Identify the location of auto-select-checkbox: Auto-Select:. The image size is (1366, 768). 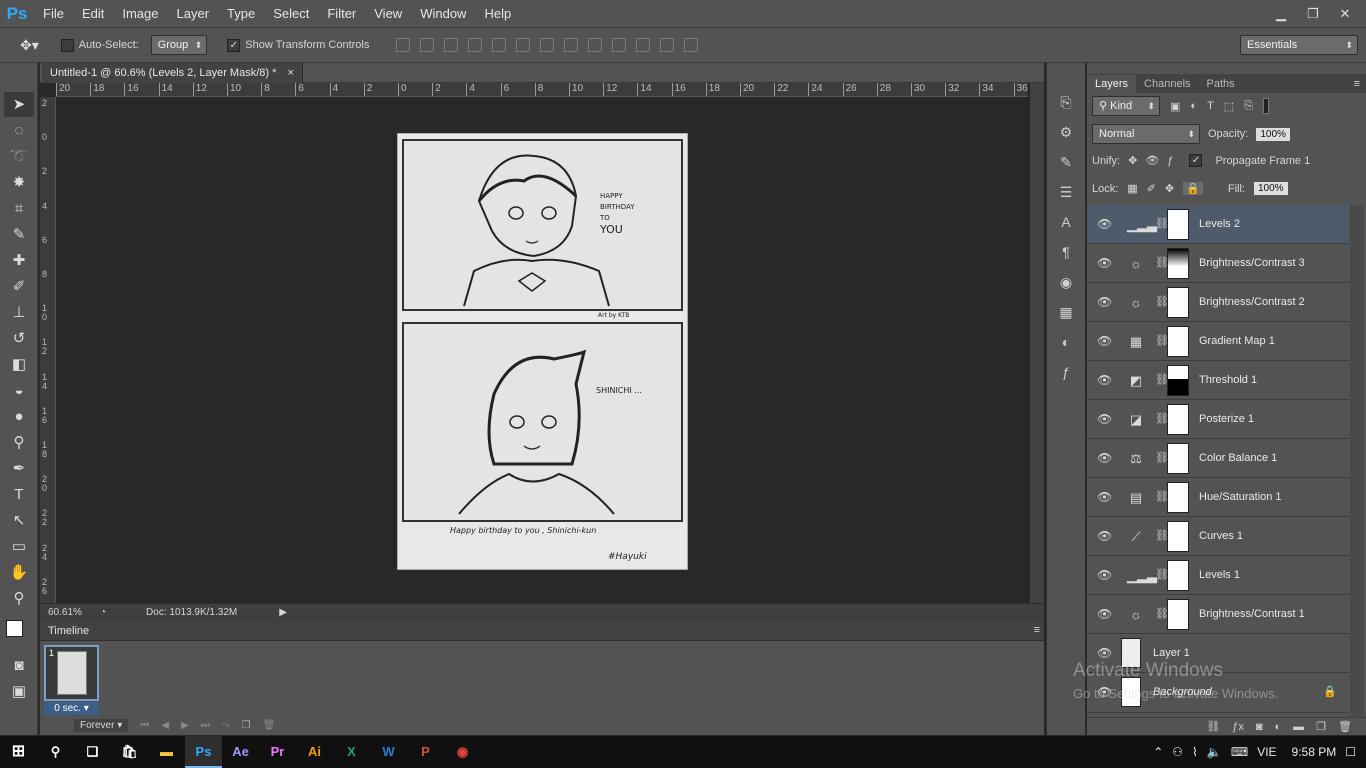
(99, 45).